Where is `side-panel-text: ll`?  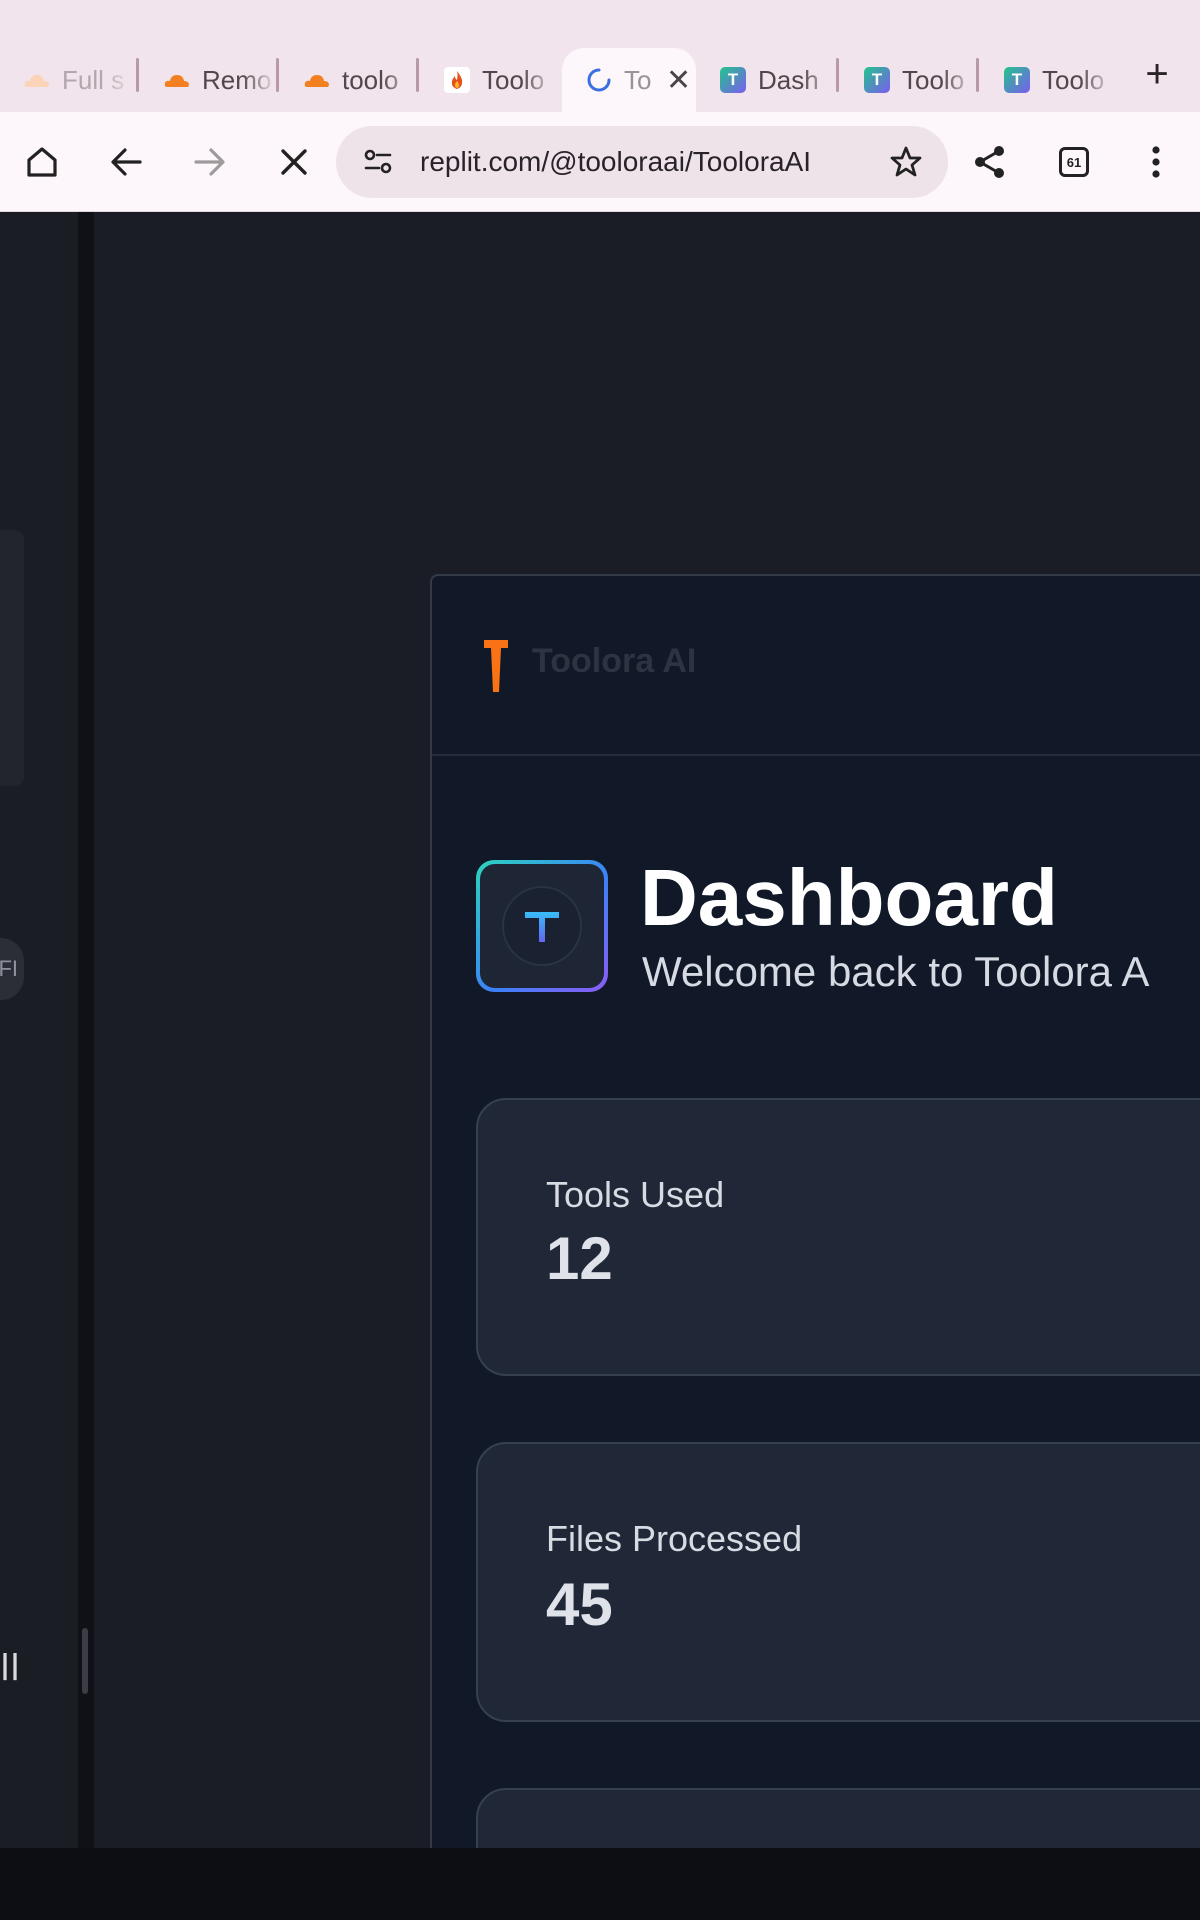 side-panel-text: ll is located at coordinates (10, 1668).